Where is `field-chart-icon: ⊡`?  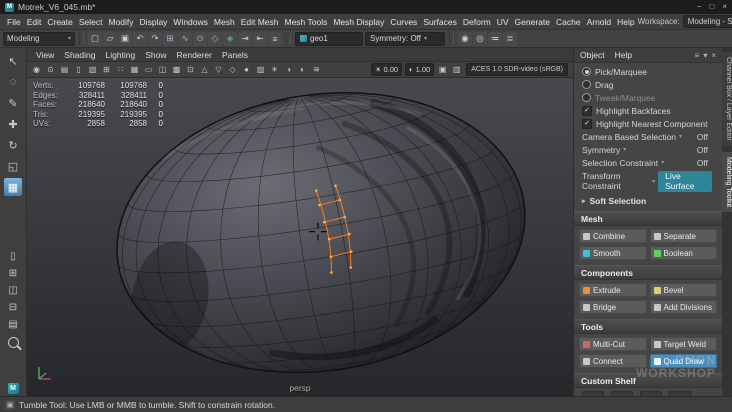 field-chart-icon: ⊡ is located at coordinates (190, 69).